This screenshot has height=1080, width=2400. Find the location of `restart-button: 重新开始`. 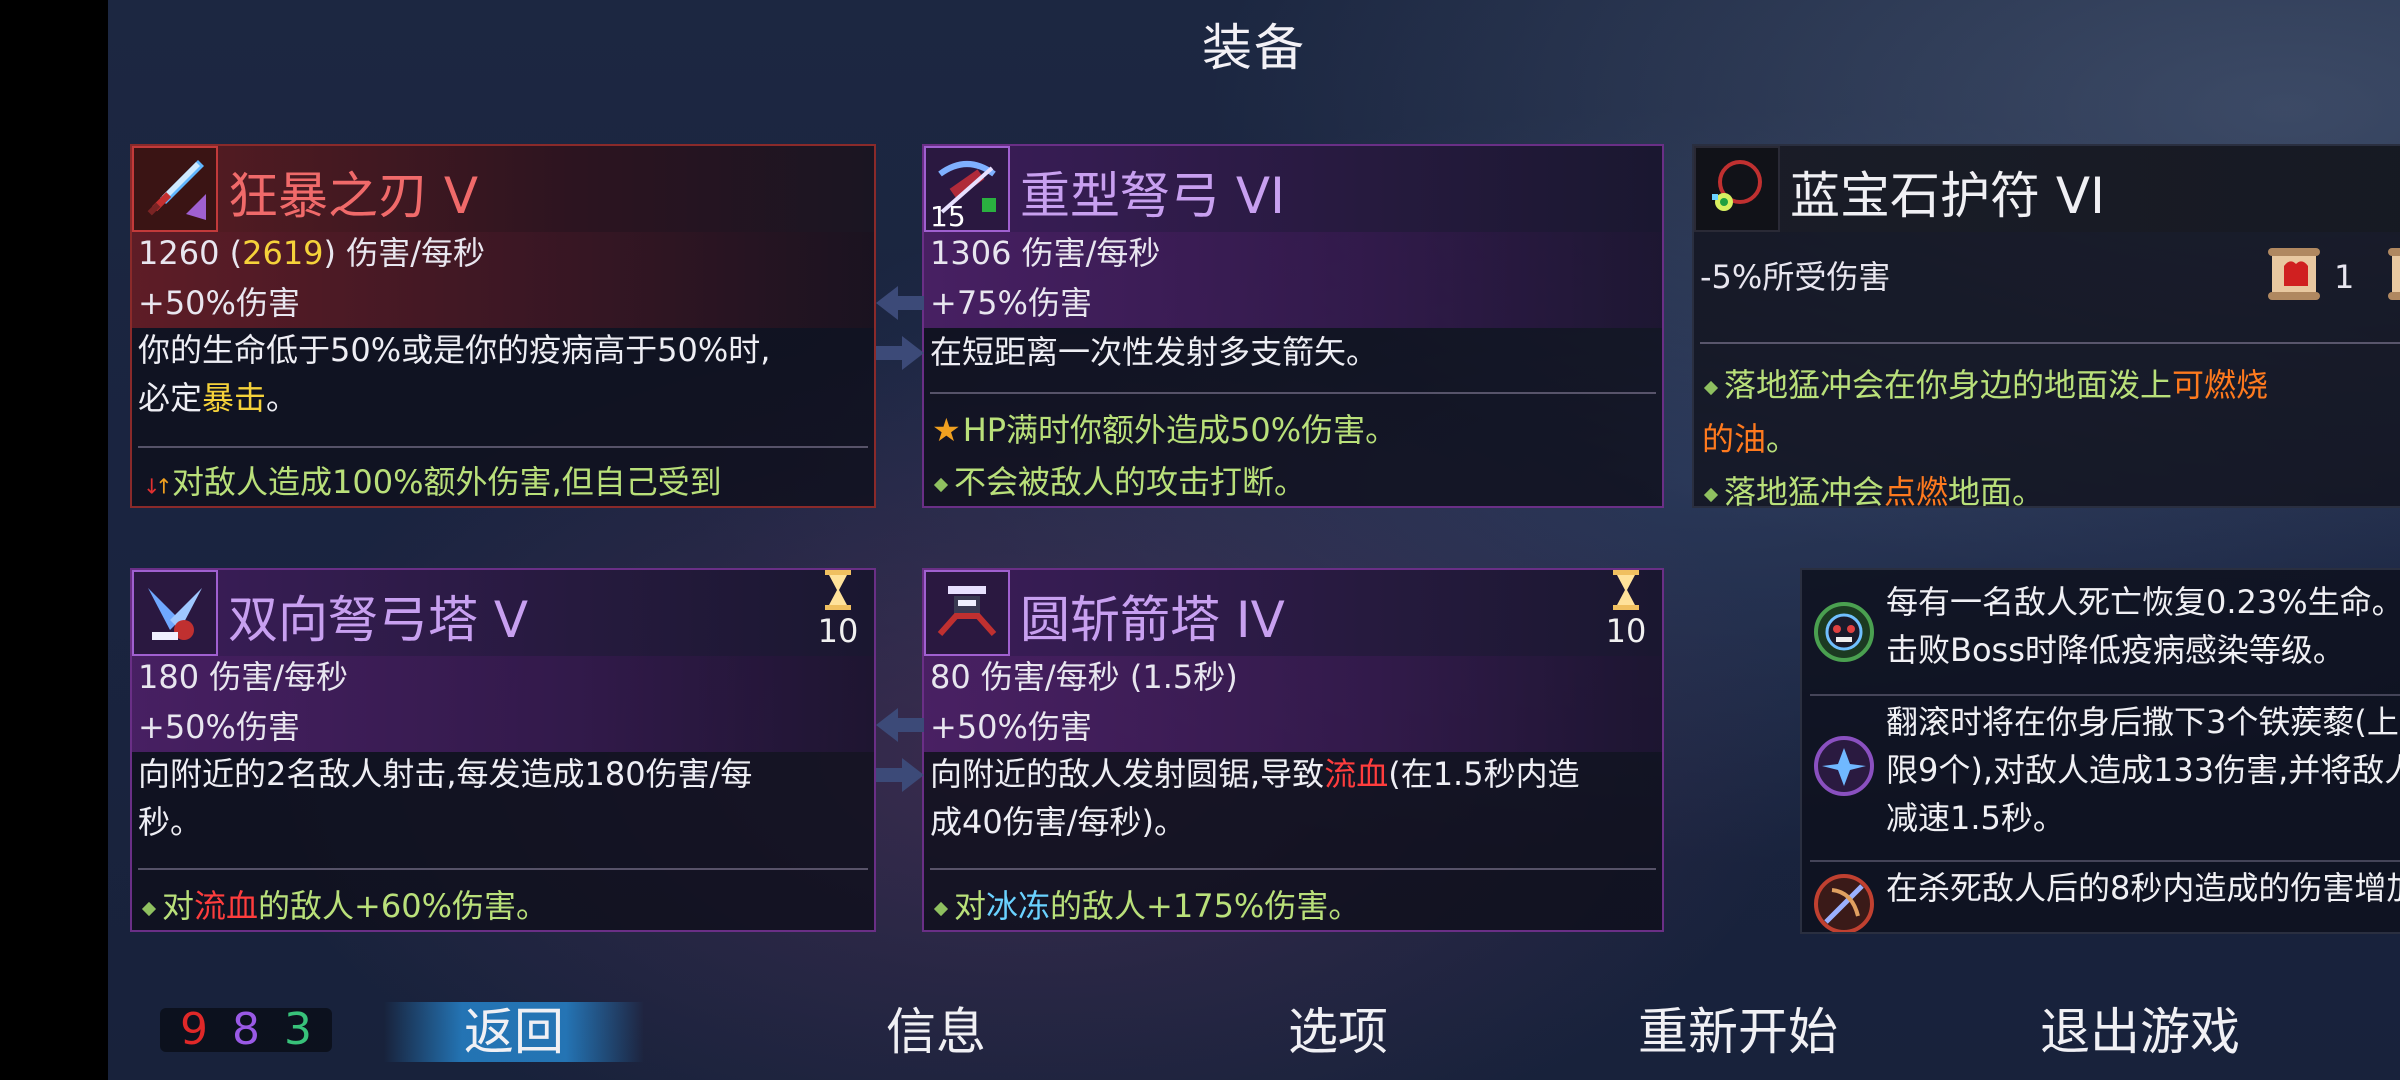

restart-button: 重新开始 is located at coordinates (1738, 1032).